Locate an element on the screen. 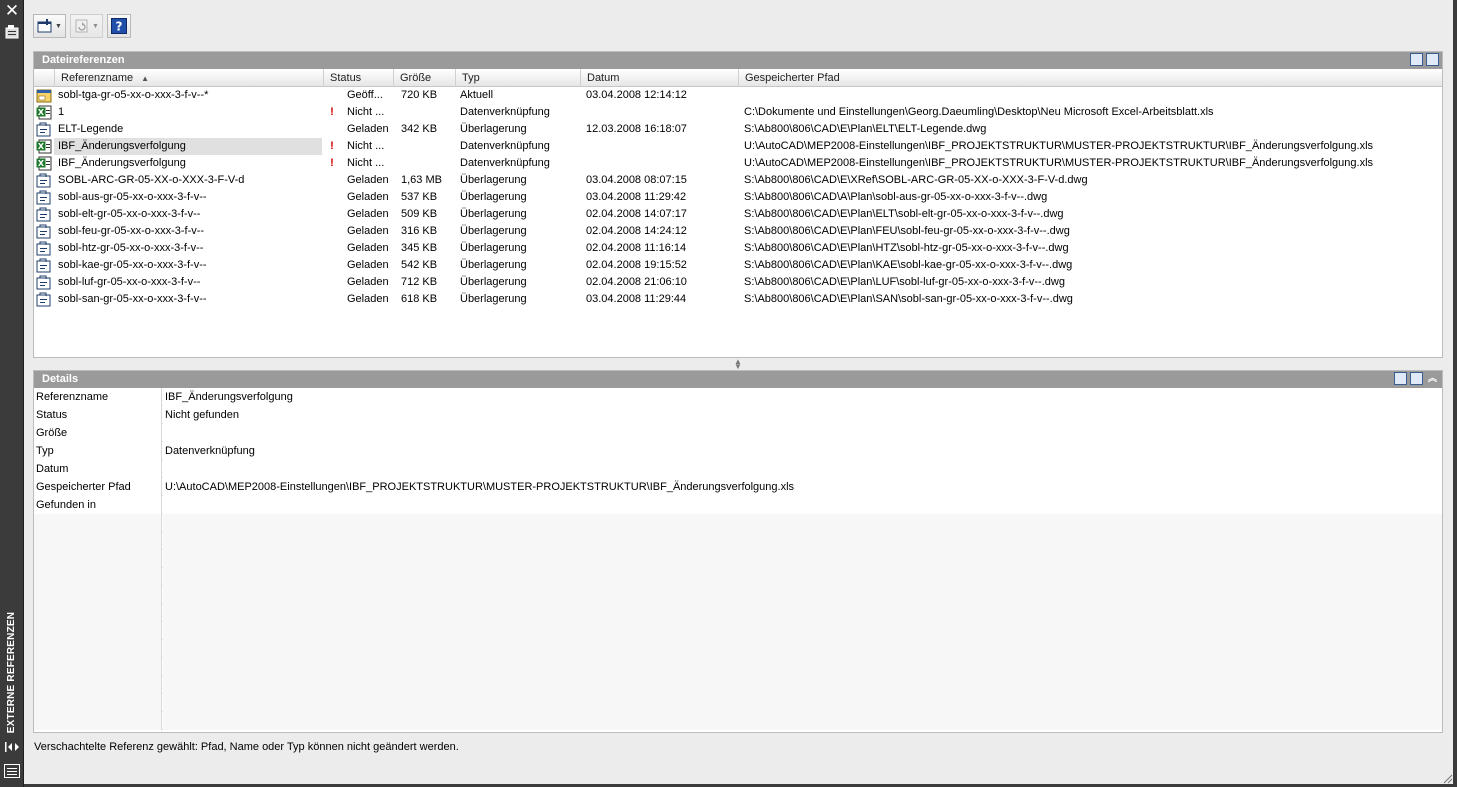 This screenshot has width=1457, height=787. cell-typ: Datenverknüpfung is located at coordinates (505, 112).